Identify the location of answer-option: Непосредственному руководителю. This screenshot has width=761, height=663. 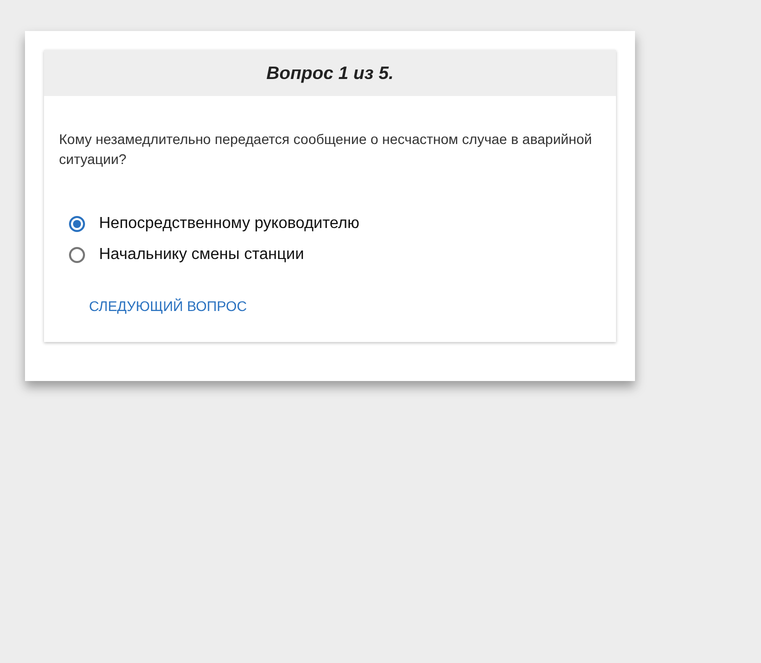
(214, 224).